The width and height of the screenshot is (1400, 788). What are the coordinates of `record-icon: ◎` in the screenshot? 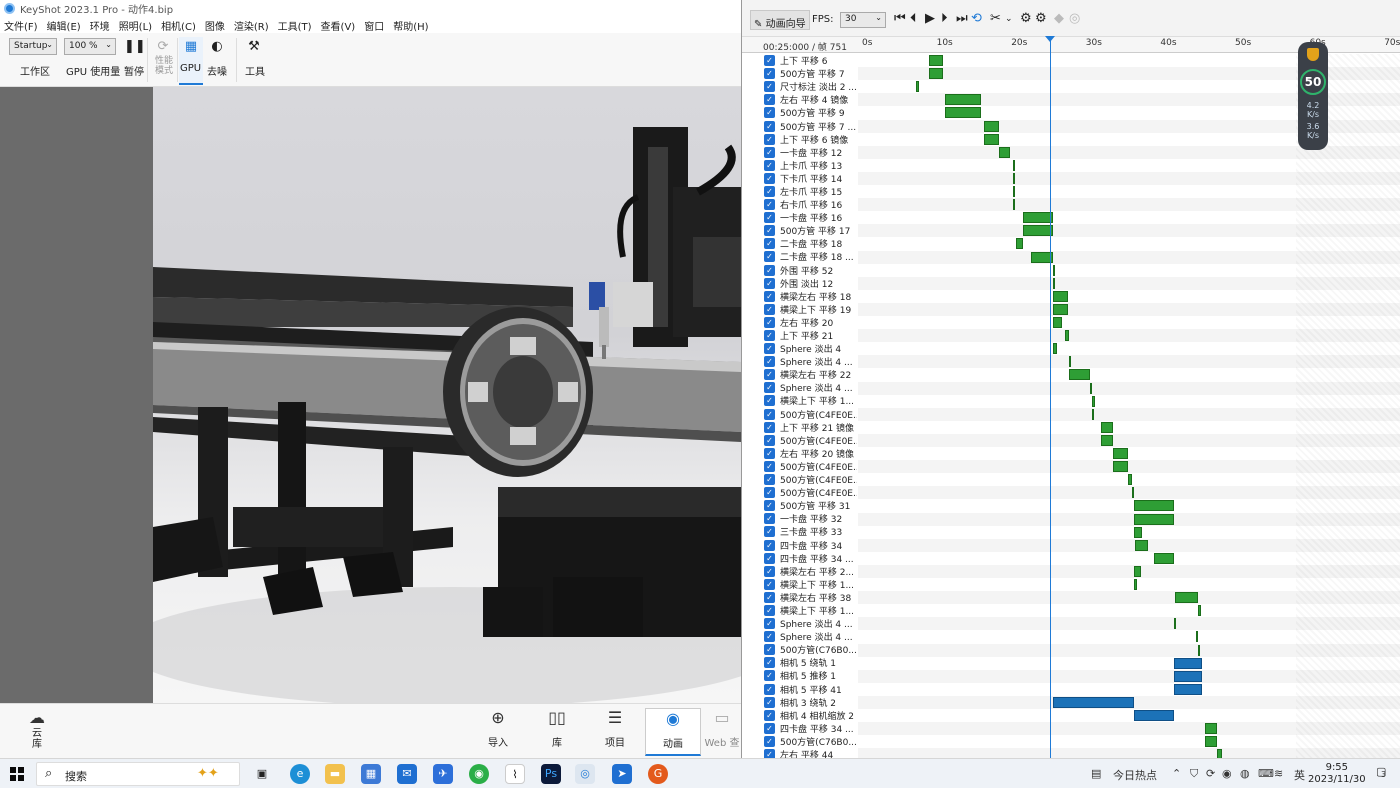 It's located at (1074, 19).